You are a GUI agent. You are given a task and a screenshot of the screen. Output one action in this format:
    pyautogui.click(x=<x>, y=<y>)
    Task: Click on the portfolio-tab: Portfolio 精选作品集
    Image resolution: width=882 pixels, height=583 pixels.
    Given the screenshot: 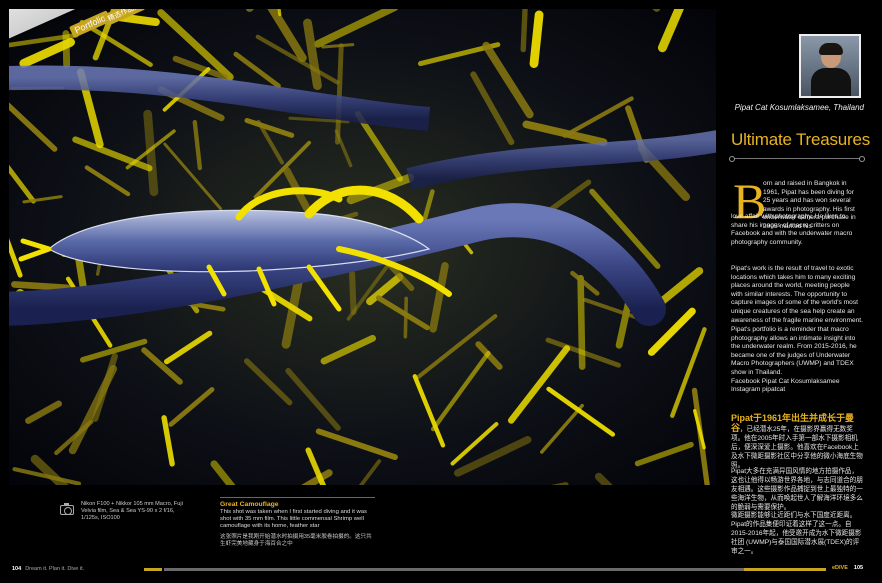 What is the action you would take?
    pyautogui.click(x=109, y=45)
    